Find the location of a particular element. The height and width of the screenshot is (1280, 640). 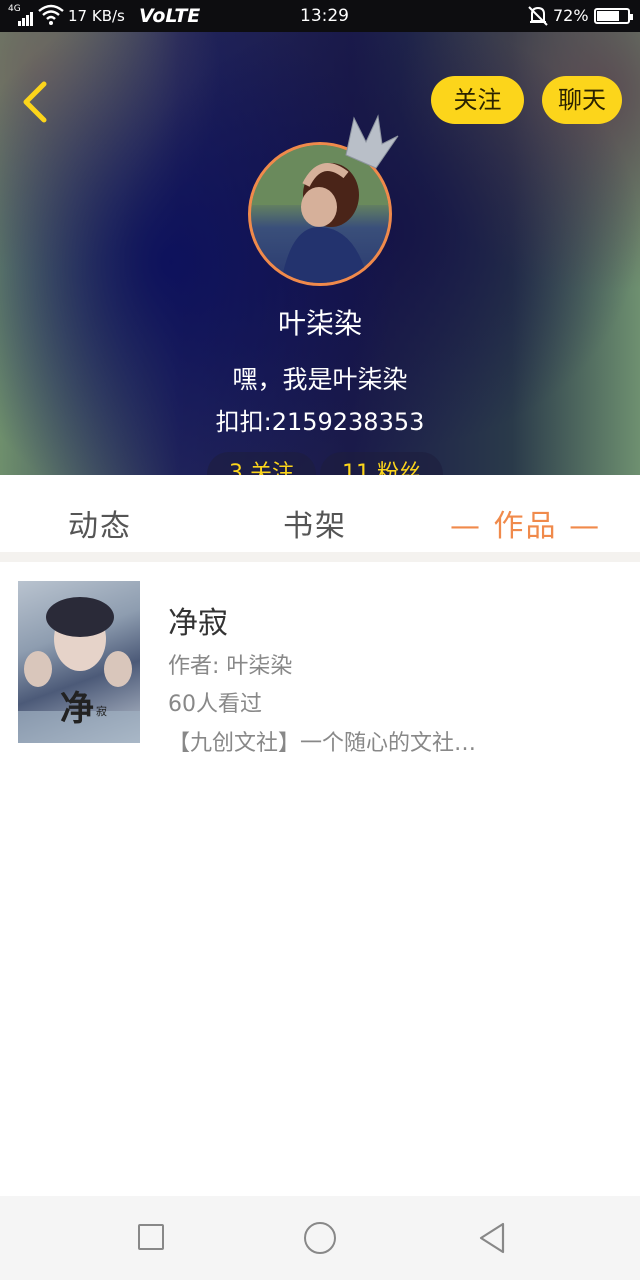

bell-muted-icon is located at coordinates (538, 18).